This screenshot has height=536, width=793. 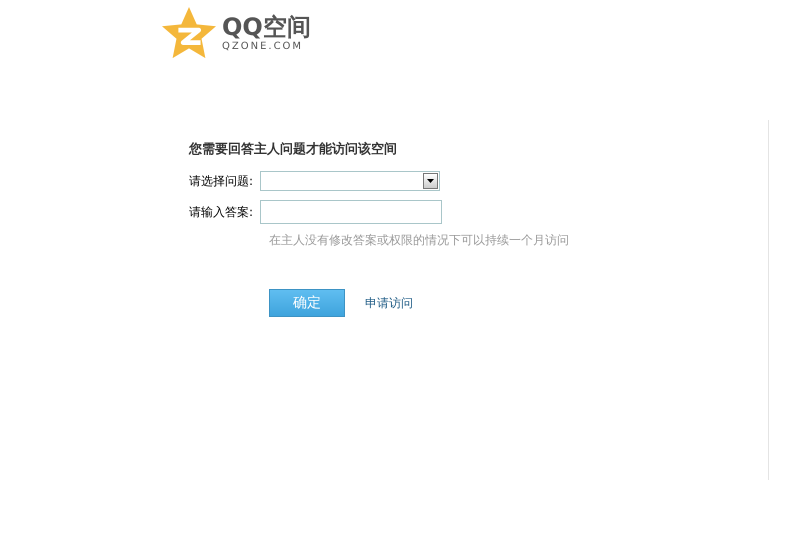 I want to click on note-text: 在主人没有修改答案或权限的情况下可以持续一个月访问, so click(x=419, y=240).